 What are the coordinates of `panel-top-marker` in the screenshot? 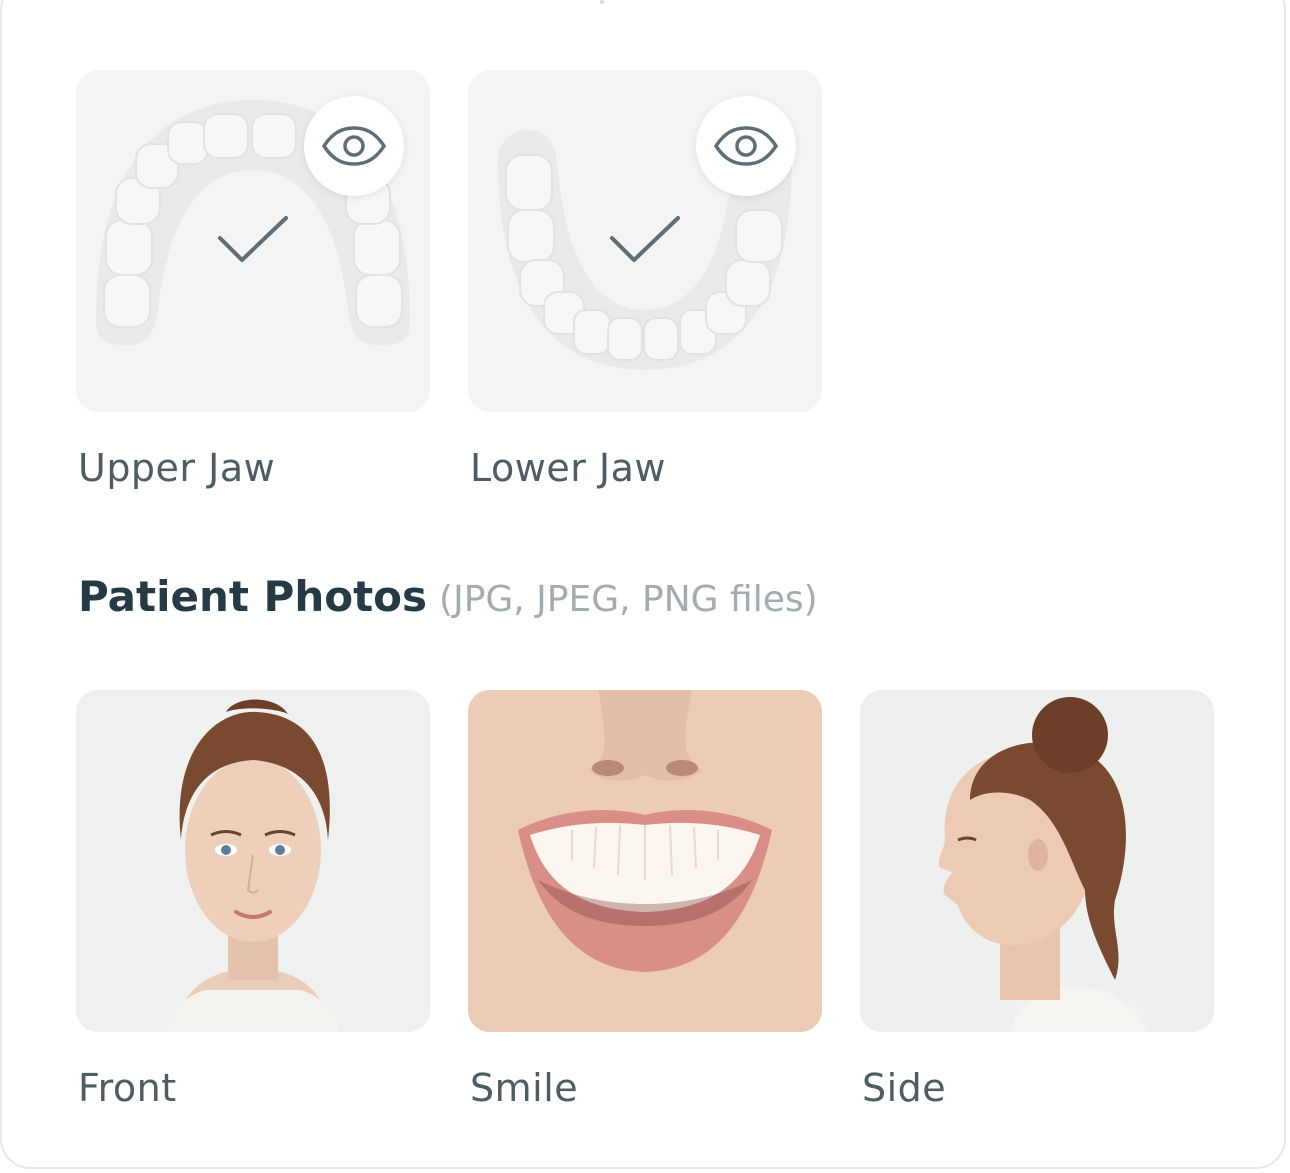 It's located at (602, 2).